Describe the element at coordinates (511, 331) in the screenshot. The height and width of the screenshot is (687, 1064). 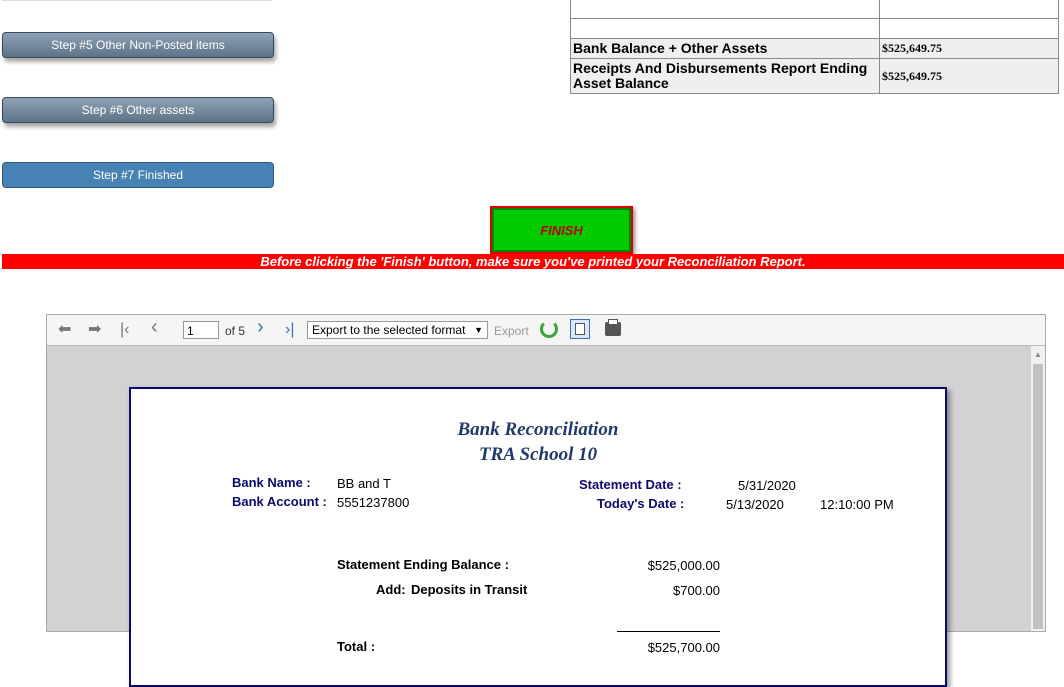
I see `export-link: Export` at that location.